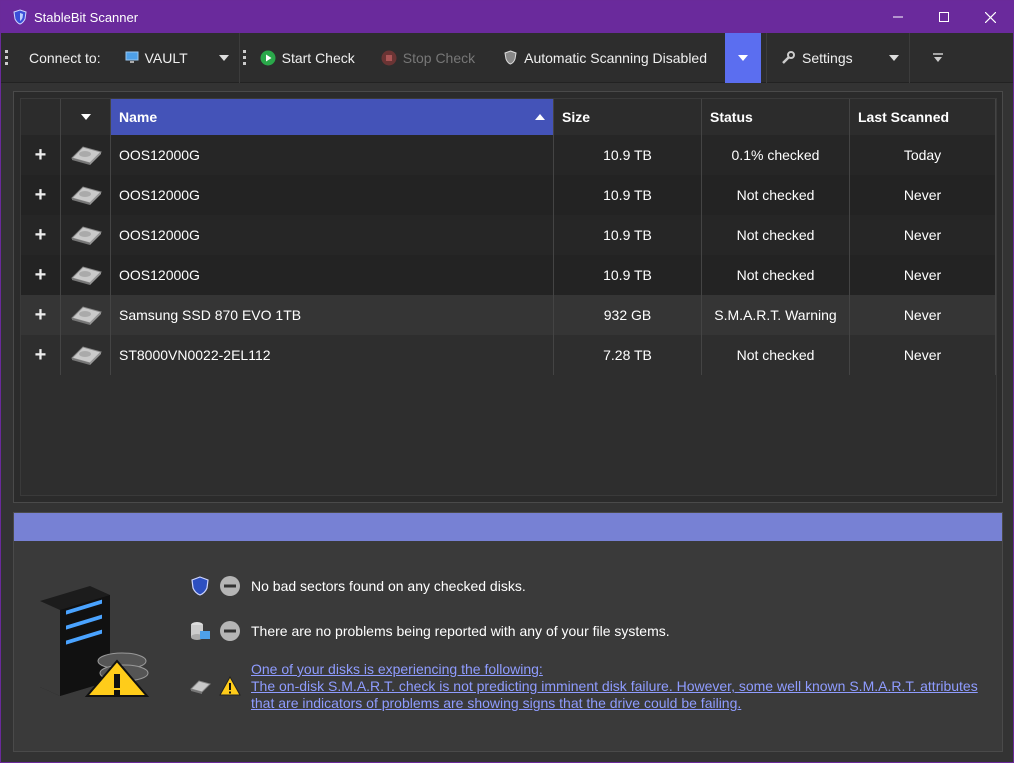 Image resolution: width=1014 pixels, height=763 pixels. What do you see at coordinates (268, 57) in the screenshot?
I see `play-icon` at bounding box center [268, 57].